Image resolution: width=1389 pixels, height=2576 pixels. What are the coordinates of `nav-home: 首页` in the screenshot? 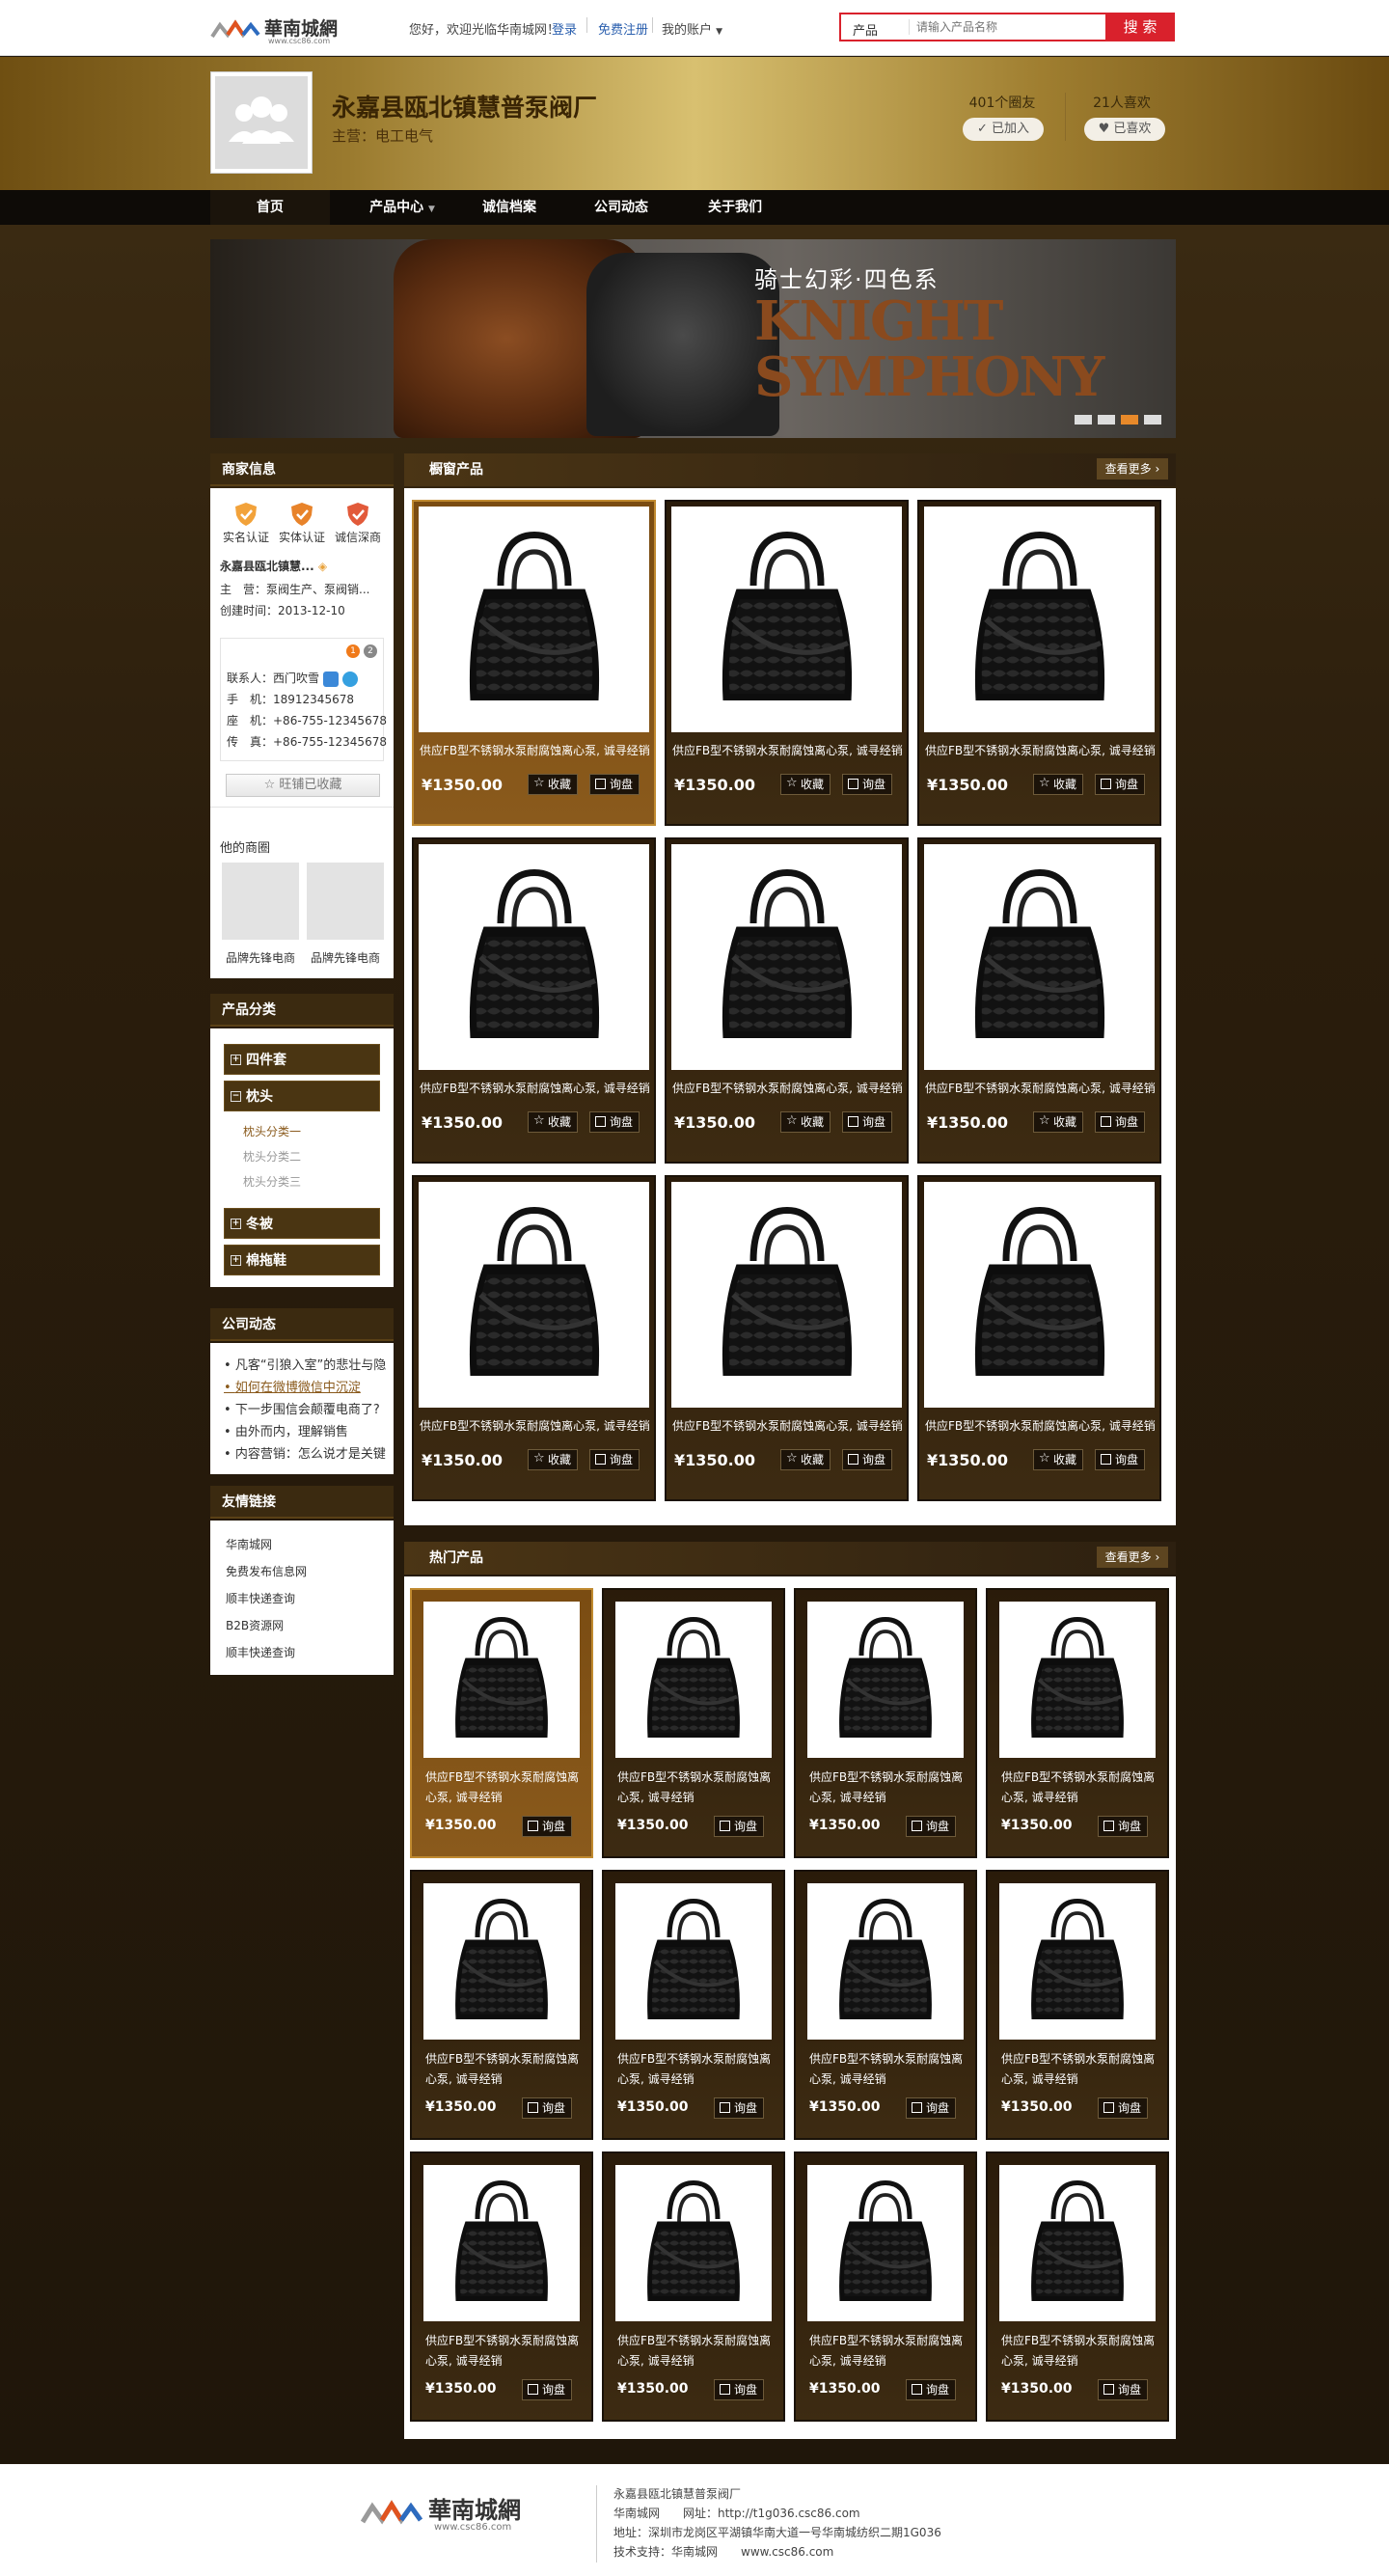 It's located at (270, 208).